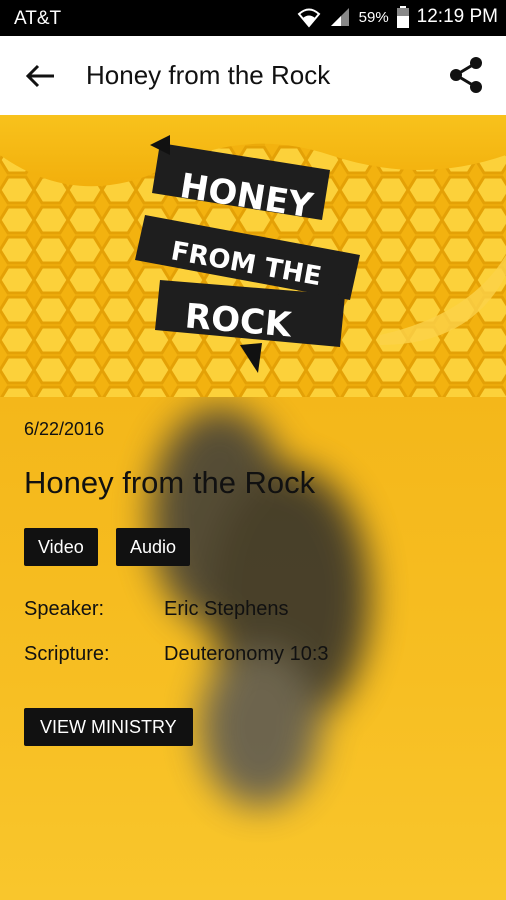 This screenshot has width=506, height=900. What do you see at coordinates (402, 17) in the screenshot?
I see `battery-icon` at bounding box center [402, 17].